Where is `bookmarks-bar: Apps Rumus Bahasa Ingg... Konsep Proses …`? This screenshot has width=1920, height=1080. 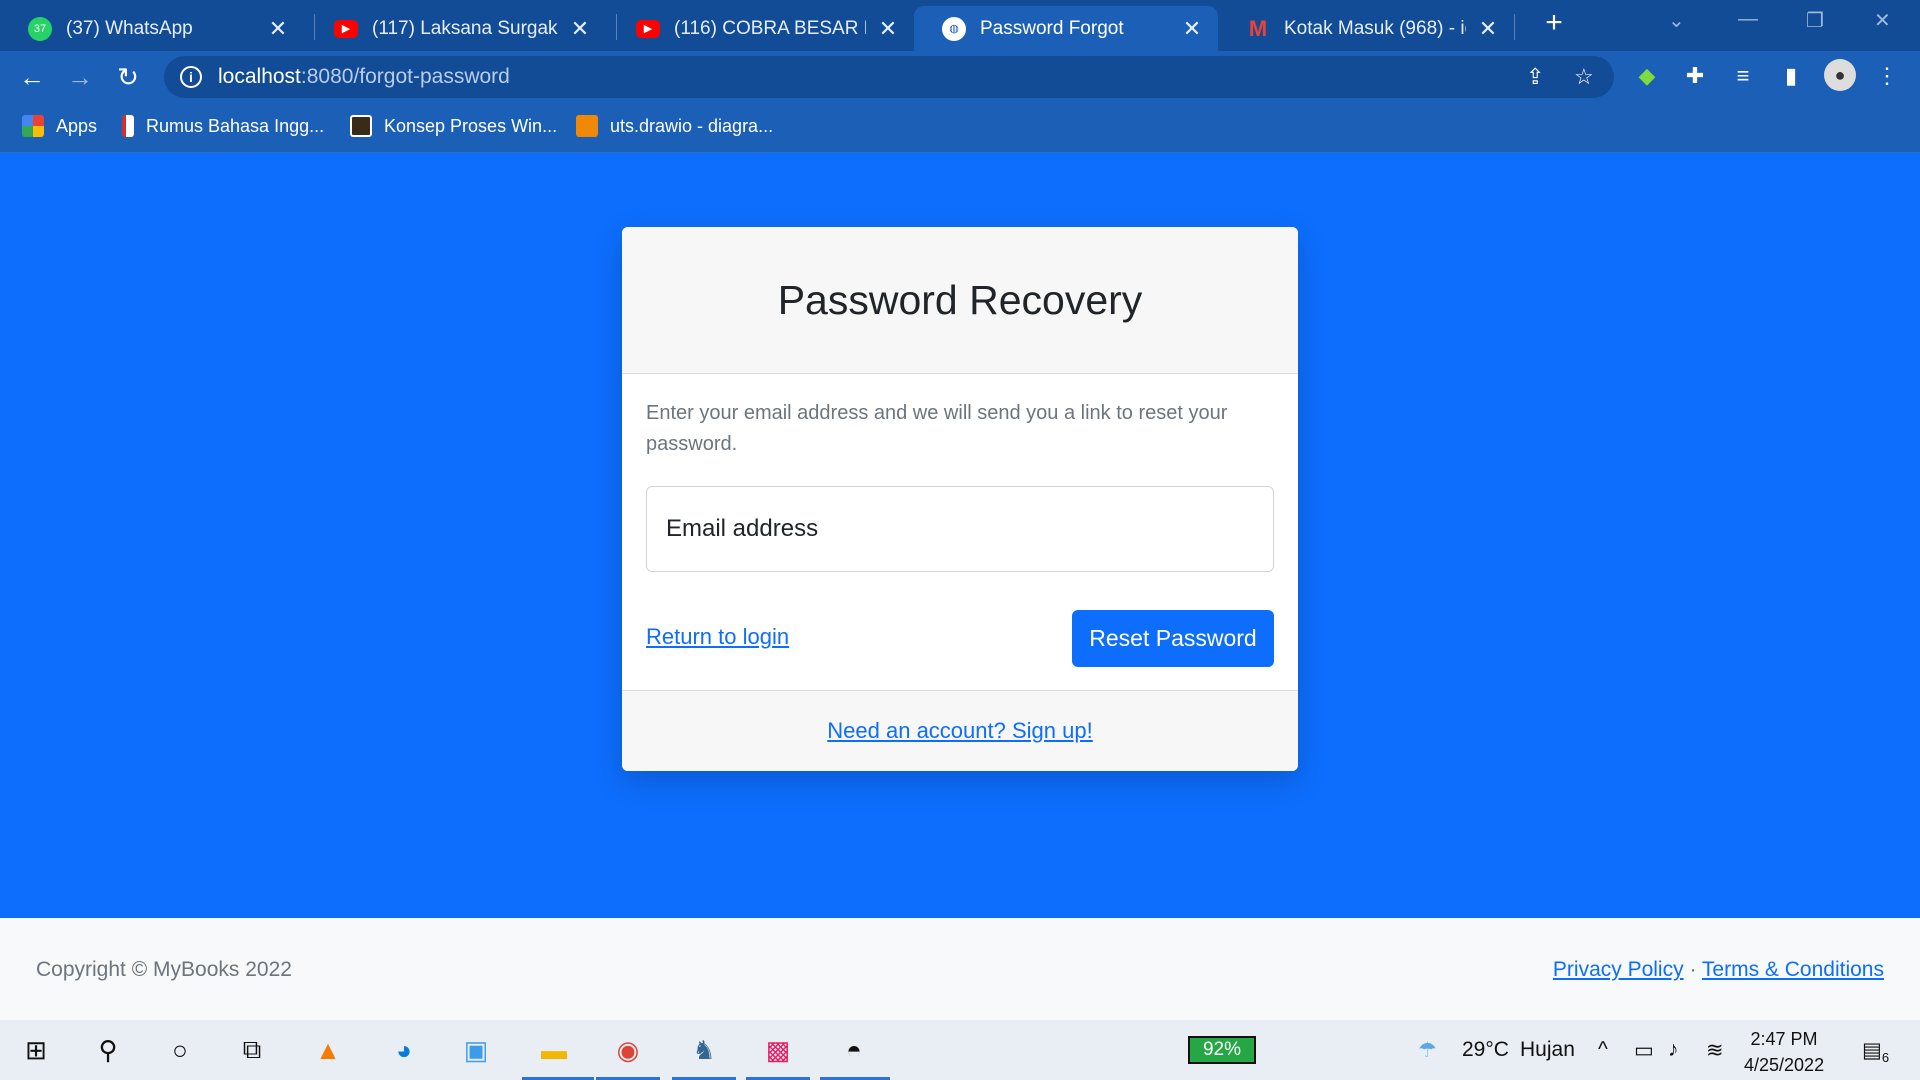
bookmarks-bar: Apps Rumus Bahasa Ingg... Konsep Proses … is located at coordinates (960, 128).